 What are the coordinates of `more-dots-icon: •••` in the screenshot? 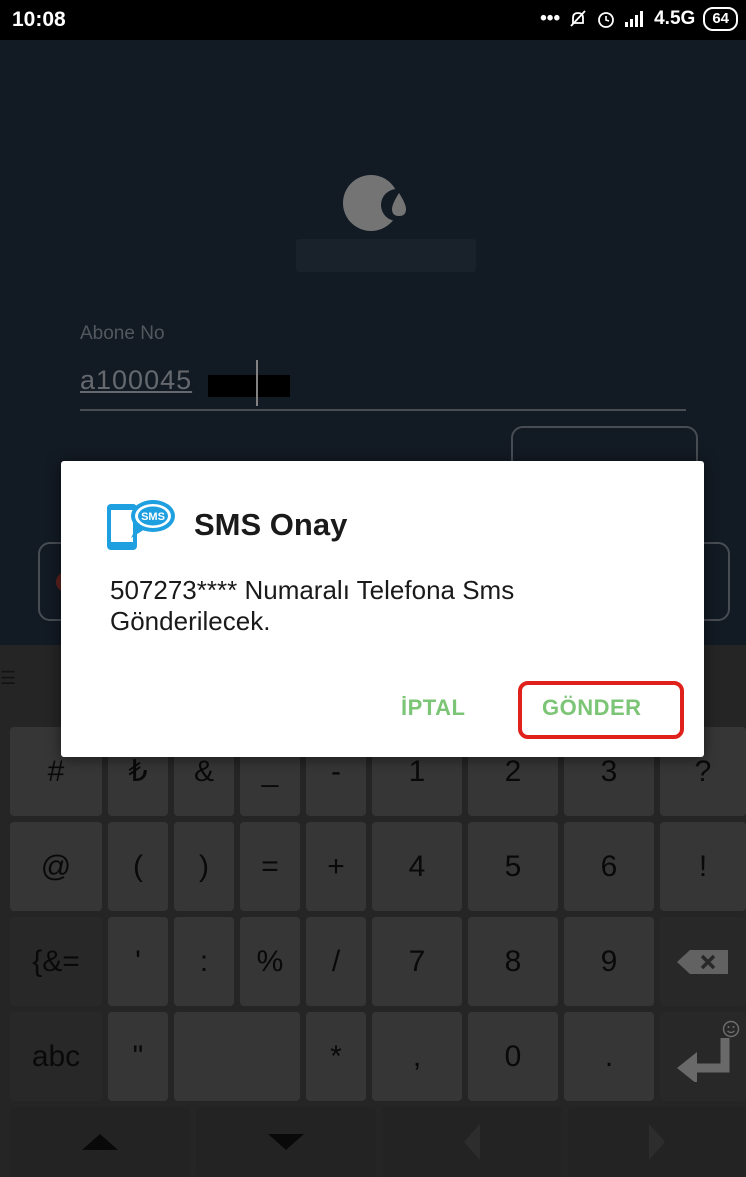 It's located at (550, 18).